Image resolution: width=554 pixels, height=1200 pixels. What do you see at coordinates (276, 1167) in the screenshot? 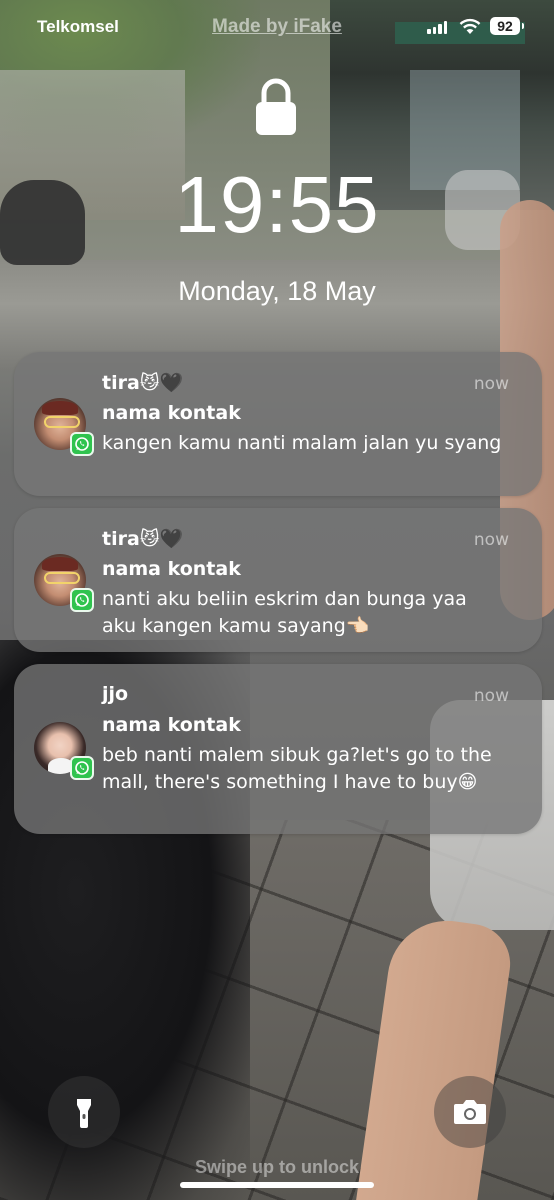
I see `swipe-up-hint: Swipe up to unlock` at bounding box center [276, 1167].